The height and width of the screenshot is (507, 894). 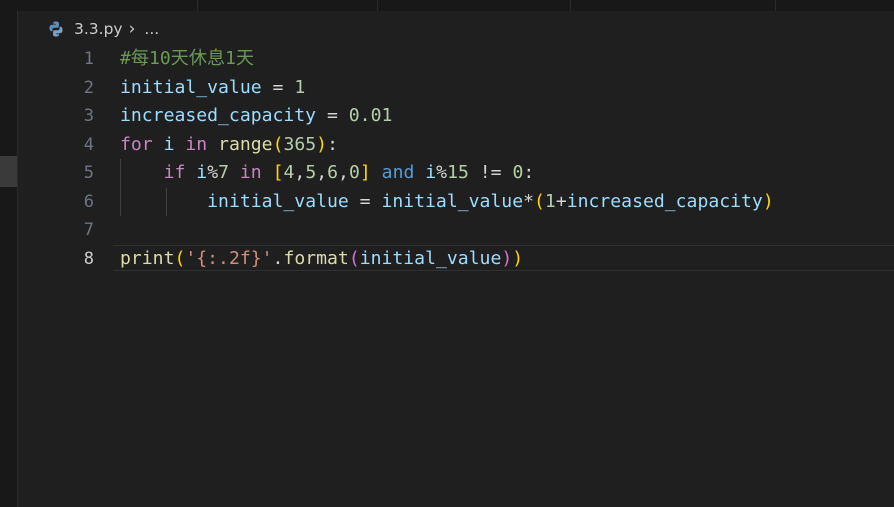 I want to click on code-token: format, so click(x=316, y=258).